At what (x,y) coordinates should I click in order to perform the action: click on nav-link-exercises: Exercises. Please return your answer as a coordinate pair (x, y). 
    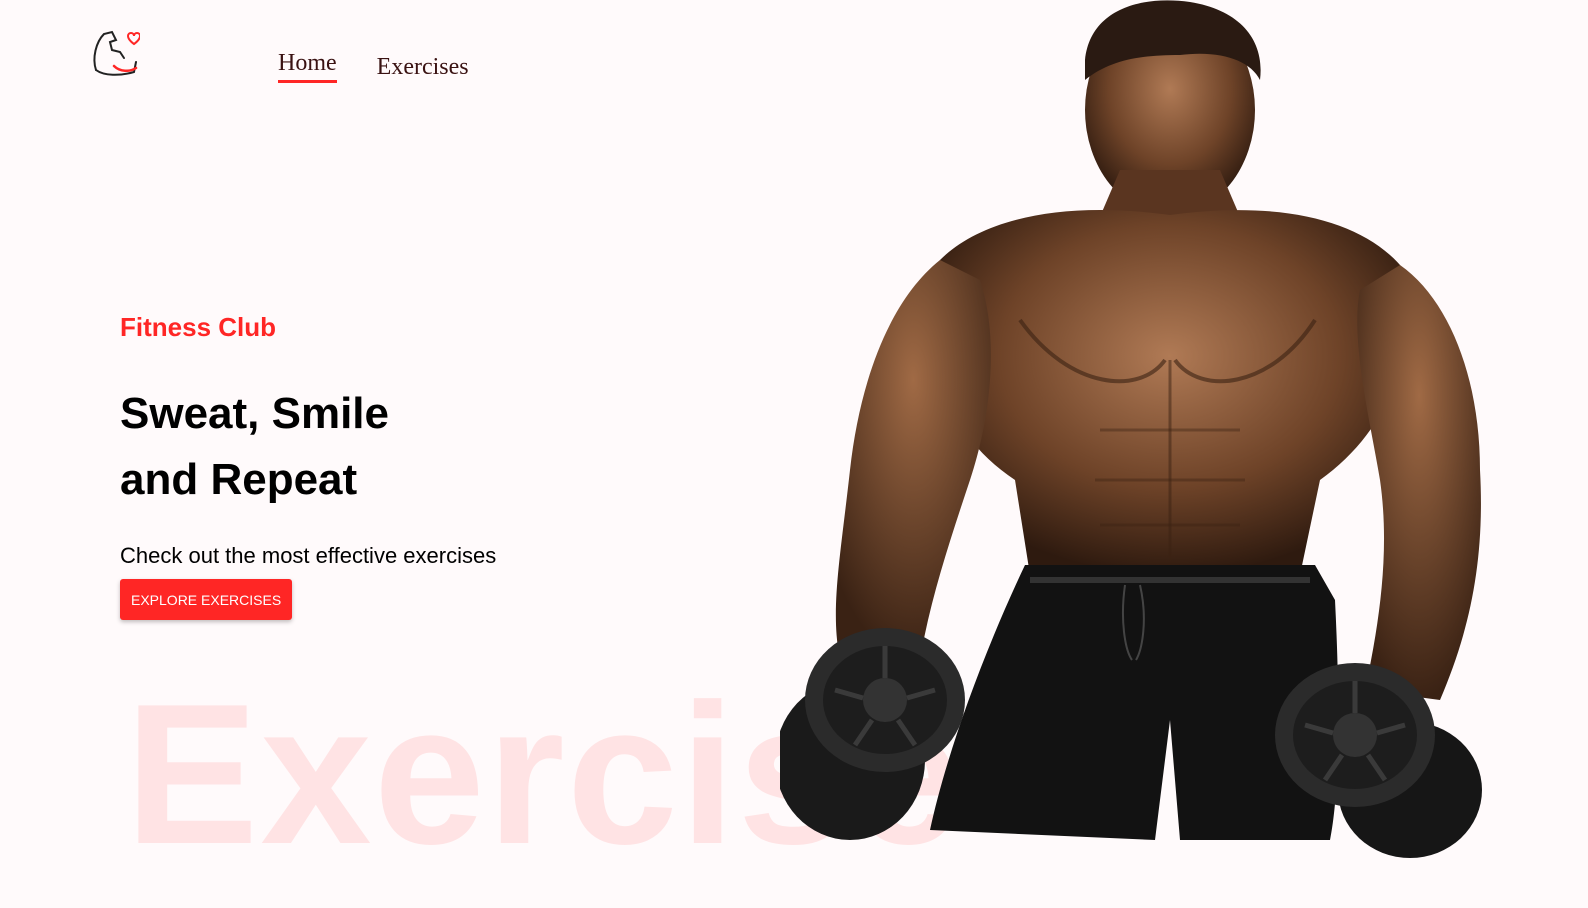
    Looking at the image, I should click on (423, 68).